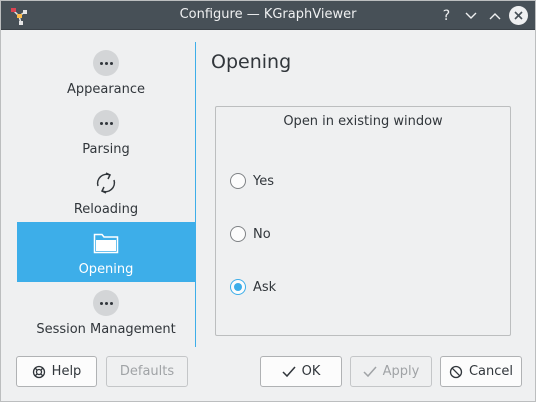  What do you see at coordinates (311, 371) in the screenshot?
I see `ok-button-label: OK` at bounding box center [311, 371].